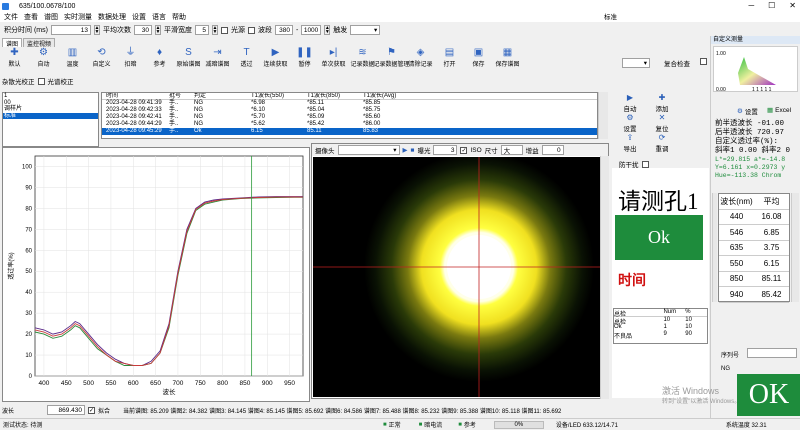 The width and height of the screenshot is (800, 430). What do you see at coordinates (217, 65) in the screenshot?
I see `toolbar-label-7: 减暗谱图` at bounding box center [217, 65].